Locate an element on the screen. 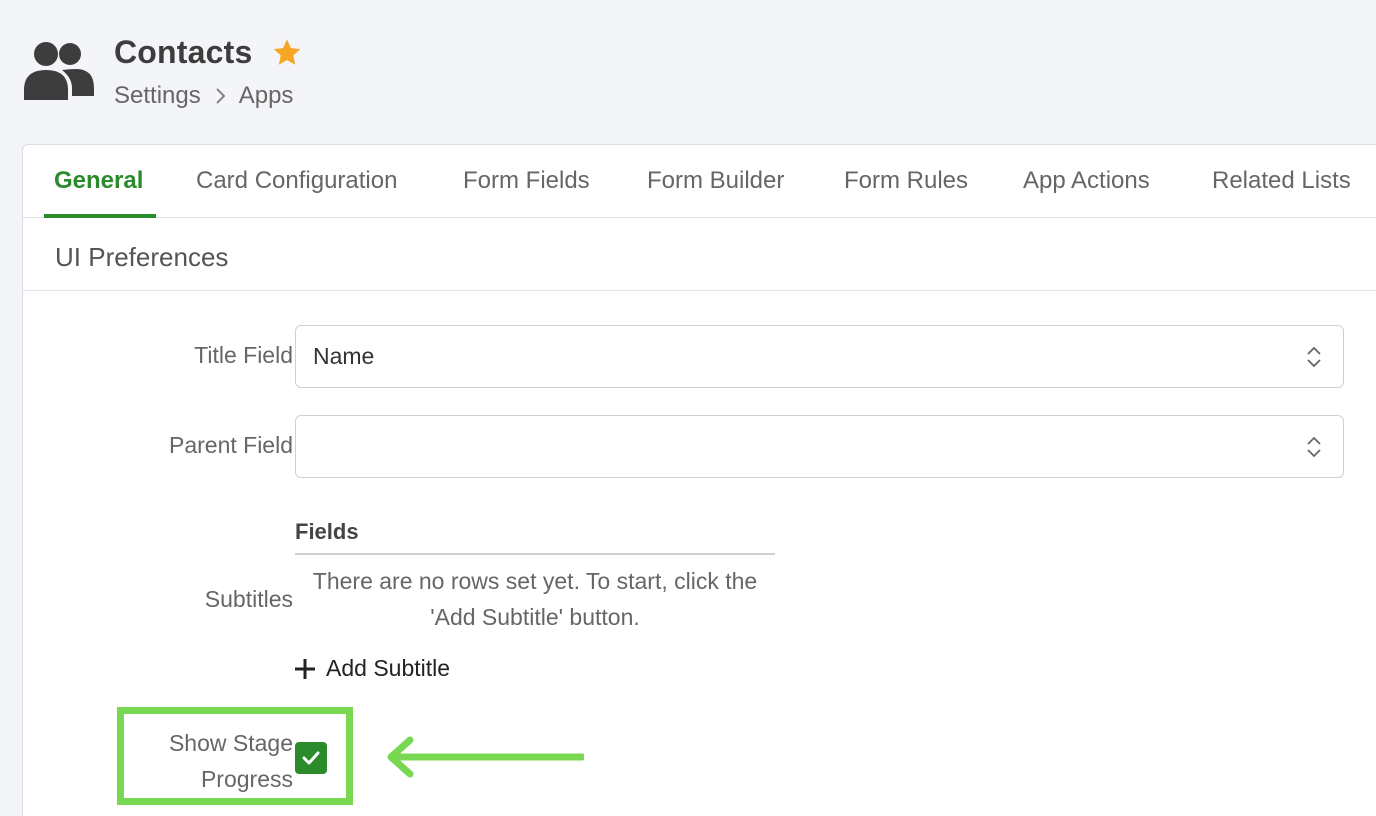 The image size is (1376, 816). tab-form-builder: Form Builder is located at coordinates (715, 181).